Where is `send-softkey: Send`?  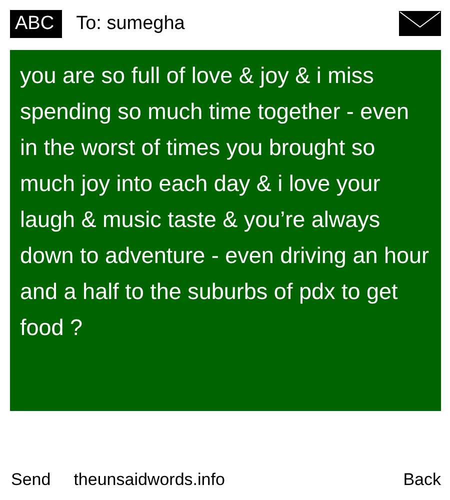 send-softkey: Send is located at coordinates (31, 480).